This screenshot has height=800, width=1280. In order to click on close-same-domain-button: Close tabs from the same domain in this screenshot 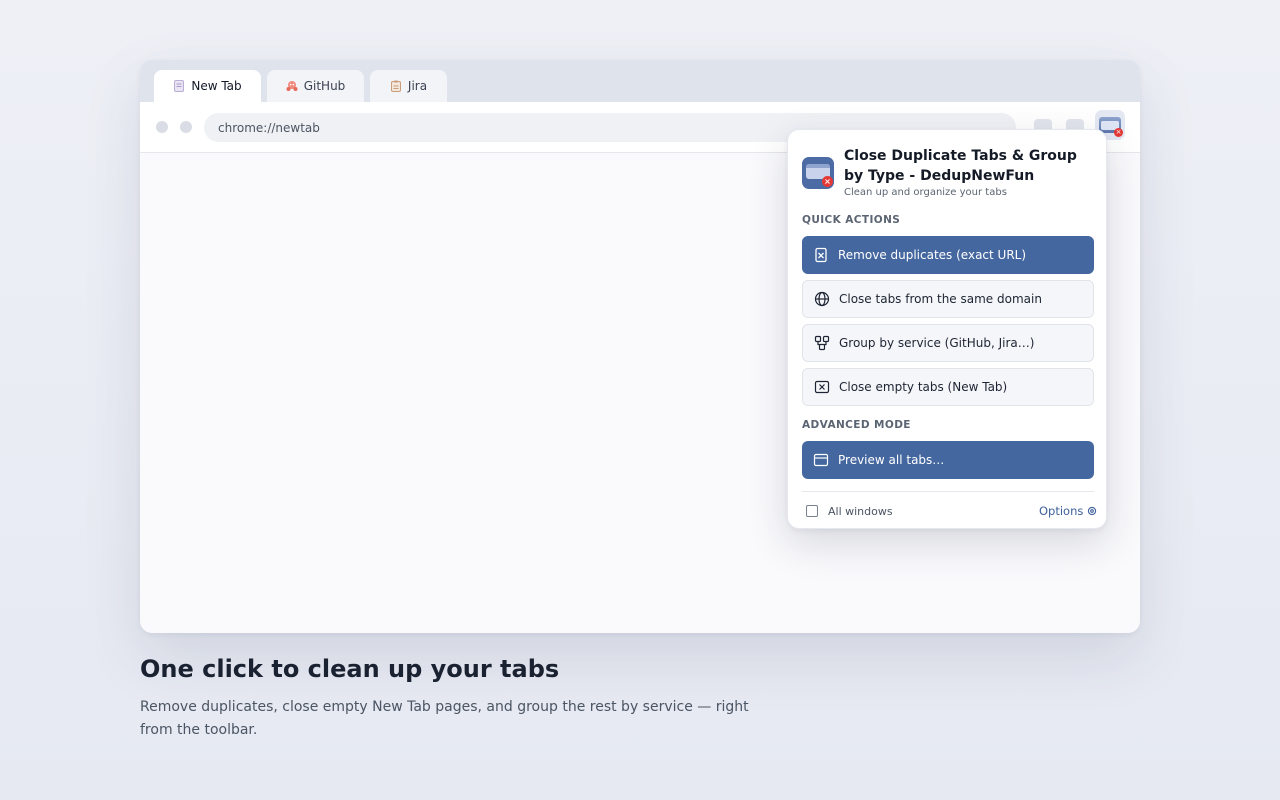, I will do `click(948, 299)`.